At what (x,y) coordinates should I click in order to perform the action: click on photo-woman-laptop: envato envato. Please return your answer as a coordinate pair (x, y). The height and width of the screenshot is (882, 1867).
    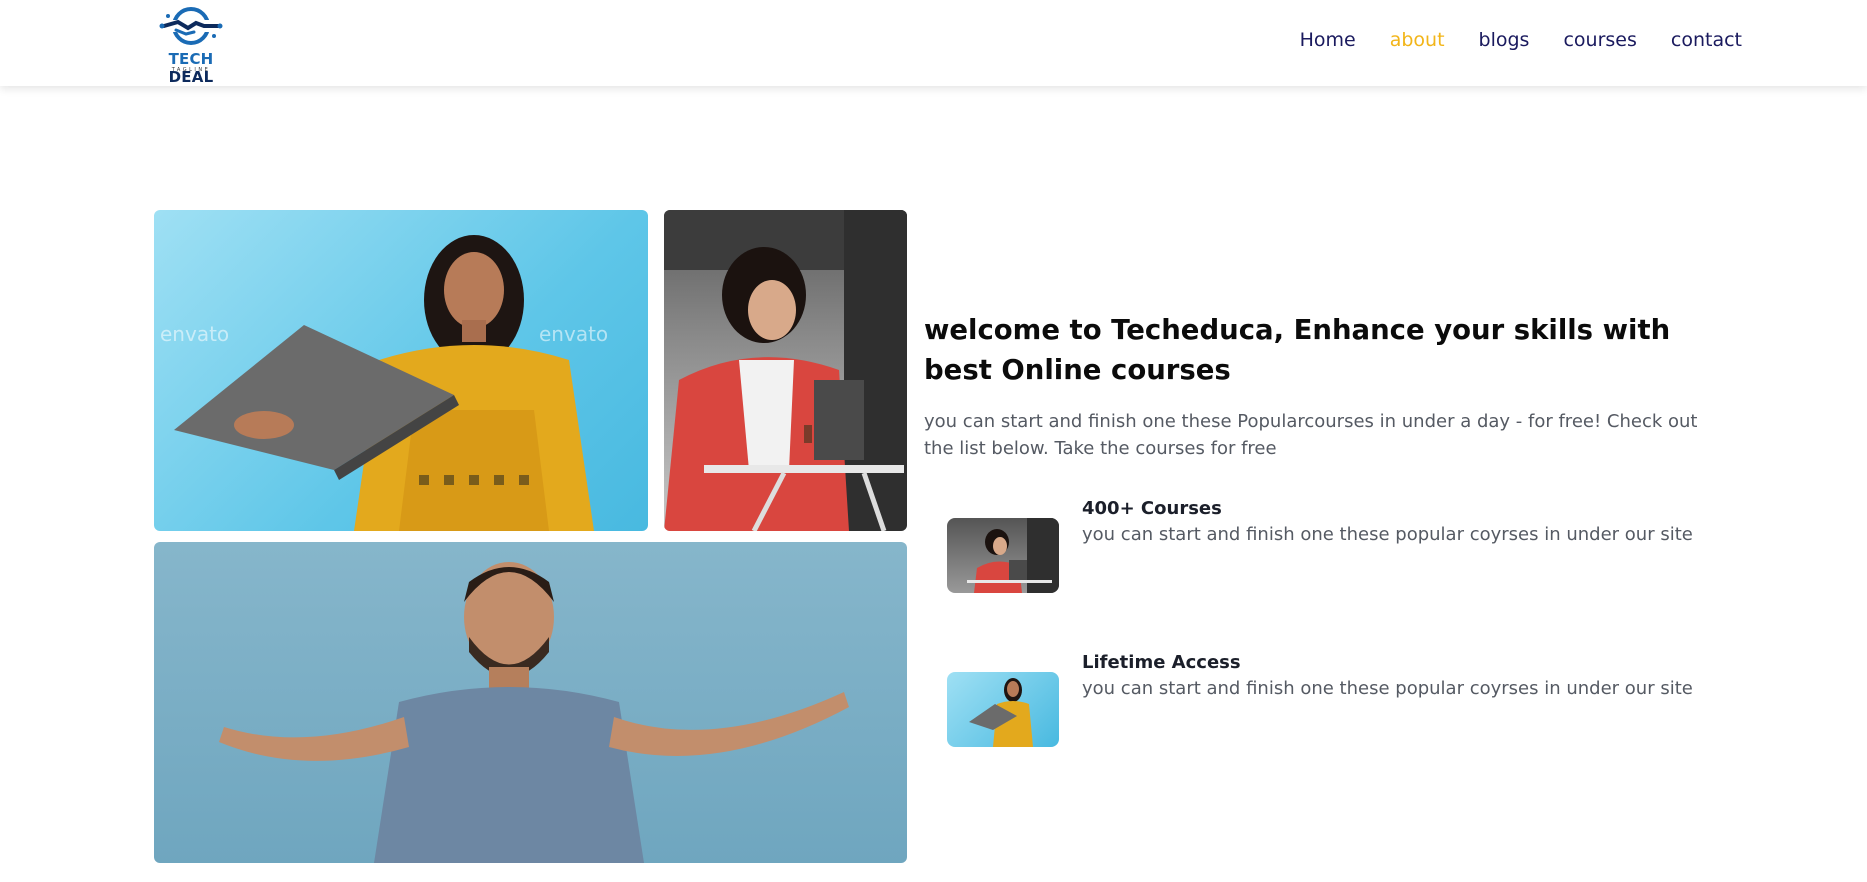
    Looking at the image, I should click on (401, 370).